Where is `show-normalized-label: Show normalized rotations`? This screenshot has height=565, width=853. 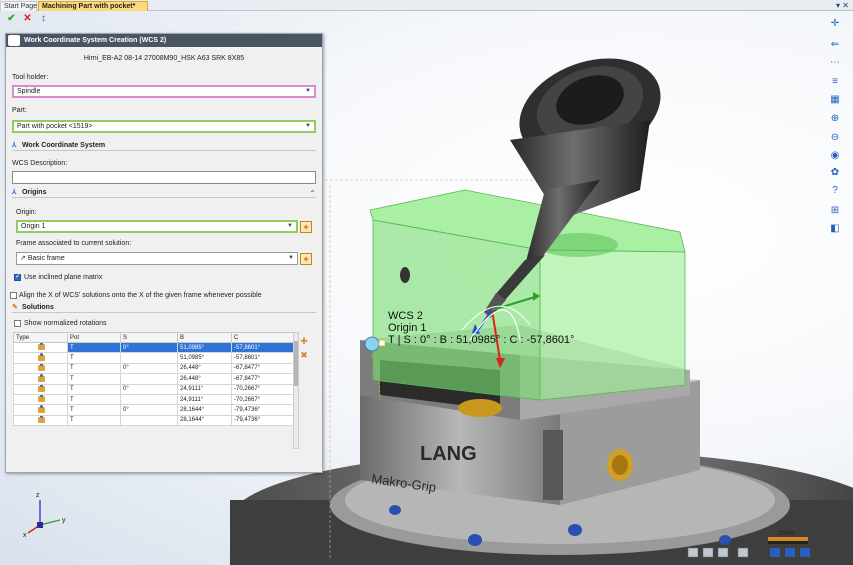 show-normalized-label: Show normalized rotations is located at coordinates (65, 323).